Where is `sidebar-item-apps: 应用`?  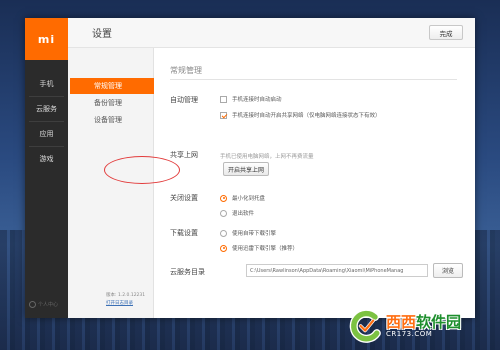
sidebar-item-apps: 应用 is located at coordinates (46, 134).